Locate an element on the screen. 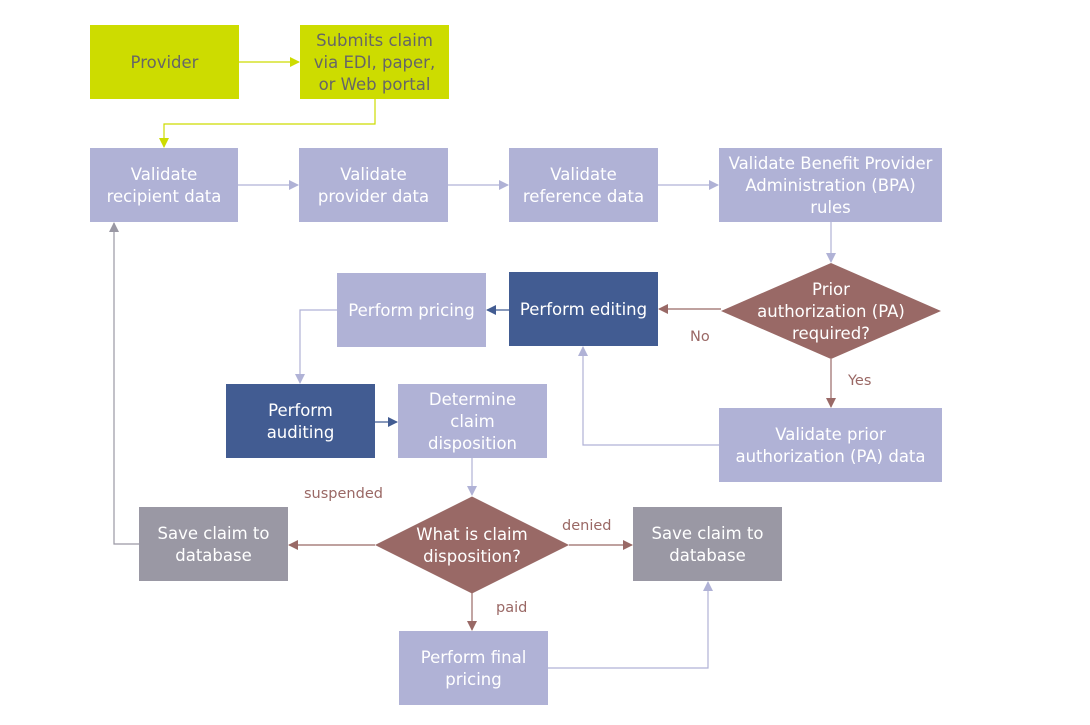 This screenshot has height=725, width=1090. node-pa-required: Prior authorization (PA) required? is located at coordinates (831, 311).